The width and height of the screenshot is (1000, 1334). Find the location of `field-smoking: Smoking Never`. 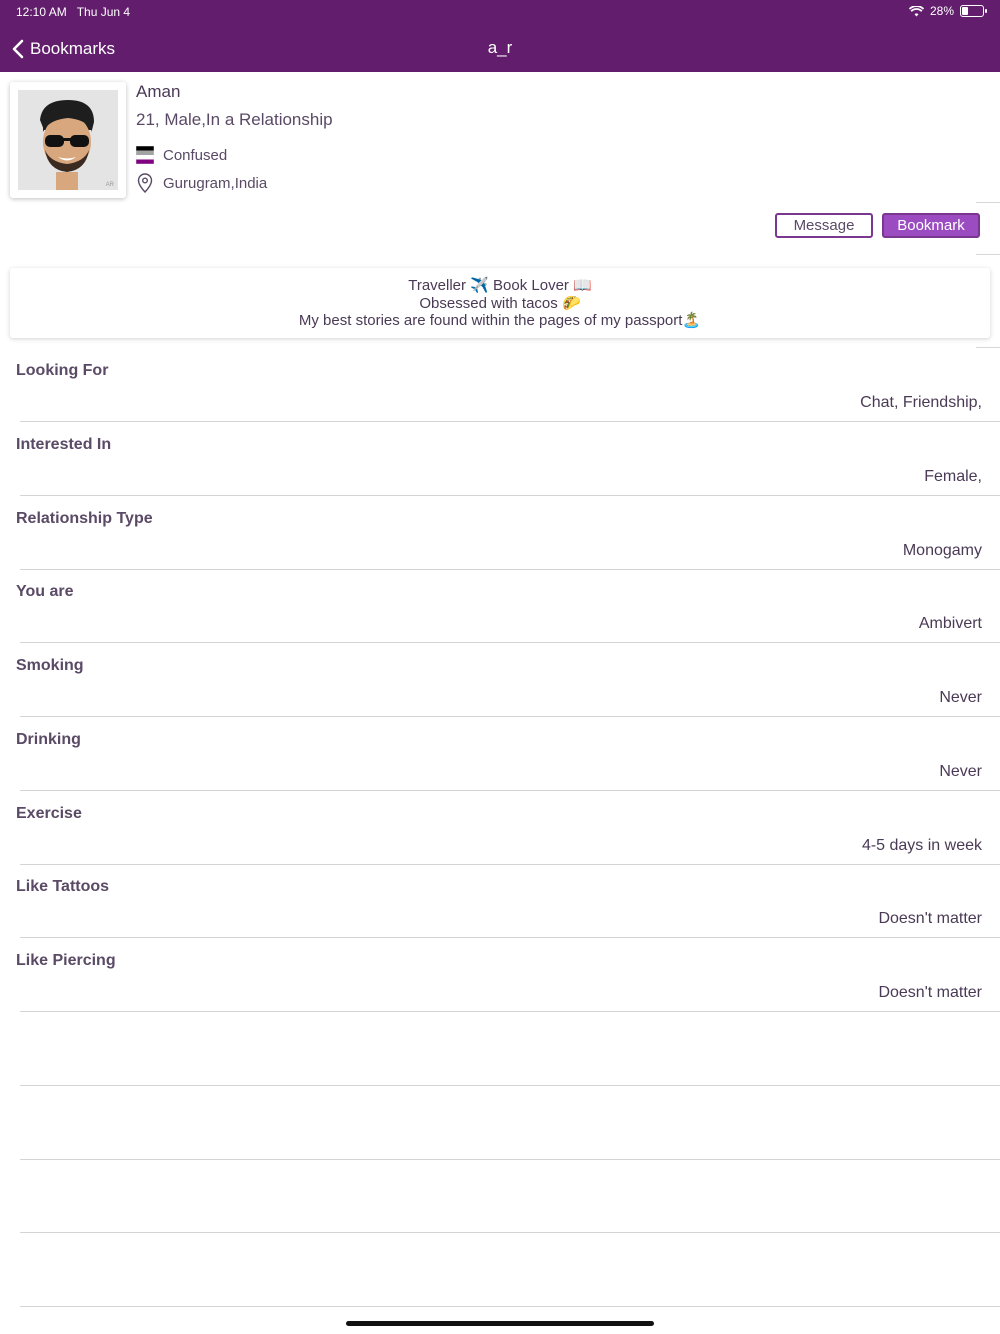

field-smoking: Smoking Never is located at coordinates (500, 680).